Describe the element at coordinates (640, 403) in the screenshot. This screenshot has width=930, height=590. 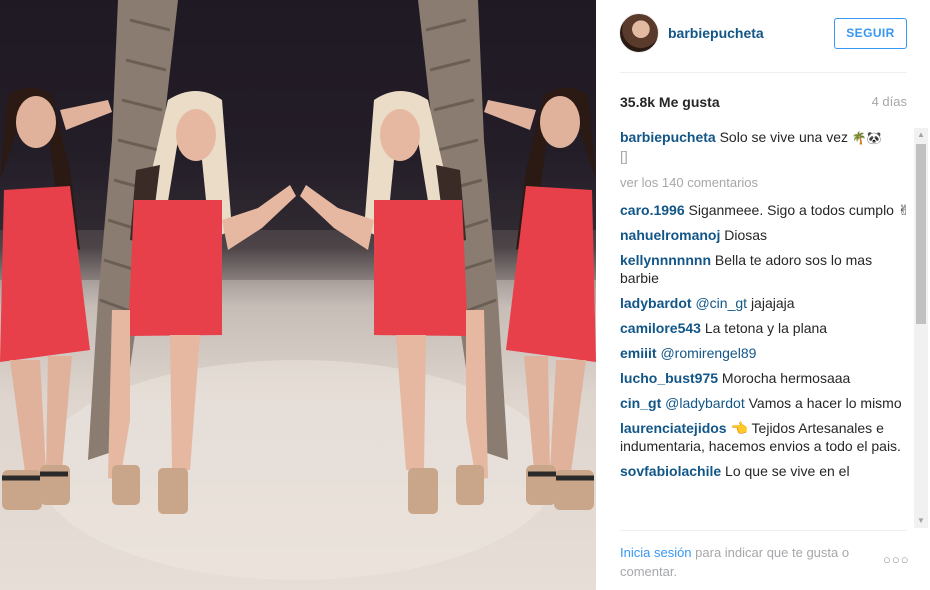
I see `comment-username: cin_gt` at that location.